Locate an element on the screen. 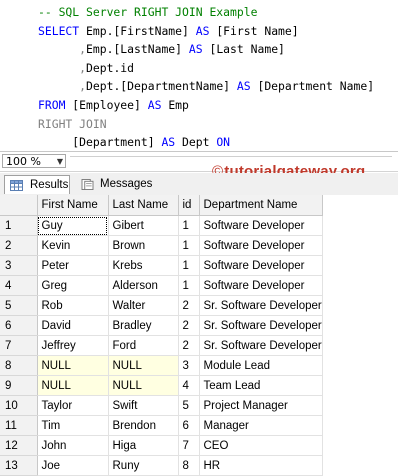  cell-id: 3 is located at coordinates (189, 365).